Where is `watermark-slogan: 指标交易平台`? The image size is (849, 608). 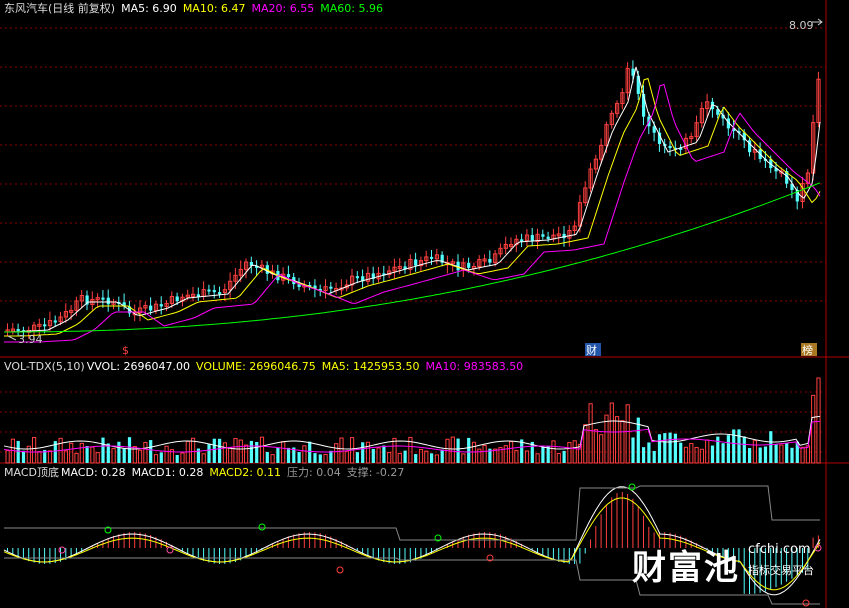
watermark-slogan: 指标交易平台 is located at coordinates (781, 570).